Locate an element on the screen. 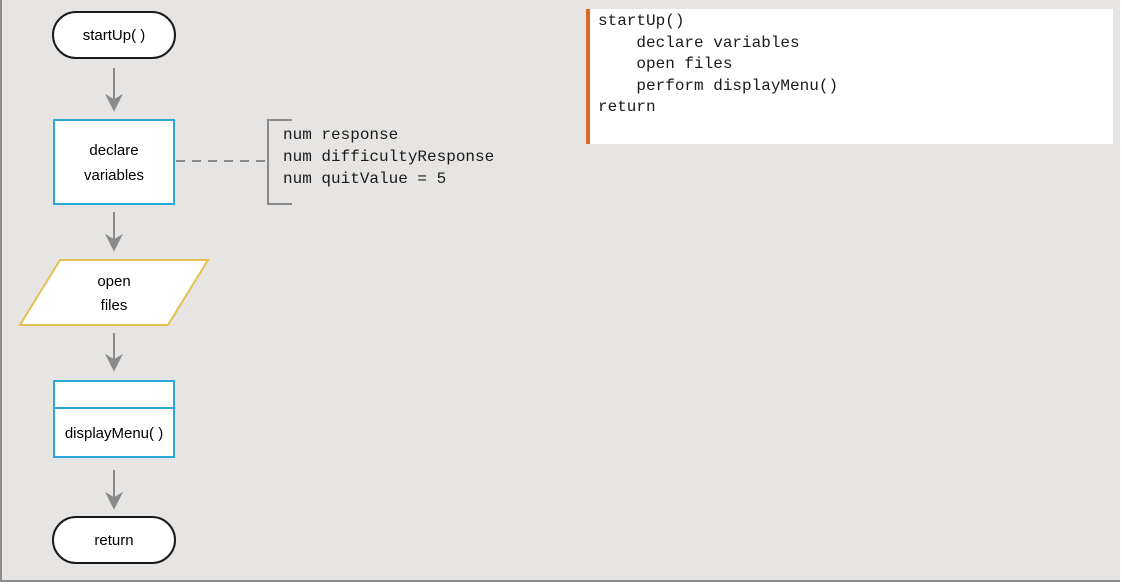  pseudocode-line: open files is located at coordinates (665, 64).